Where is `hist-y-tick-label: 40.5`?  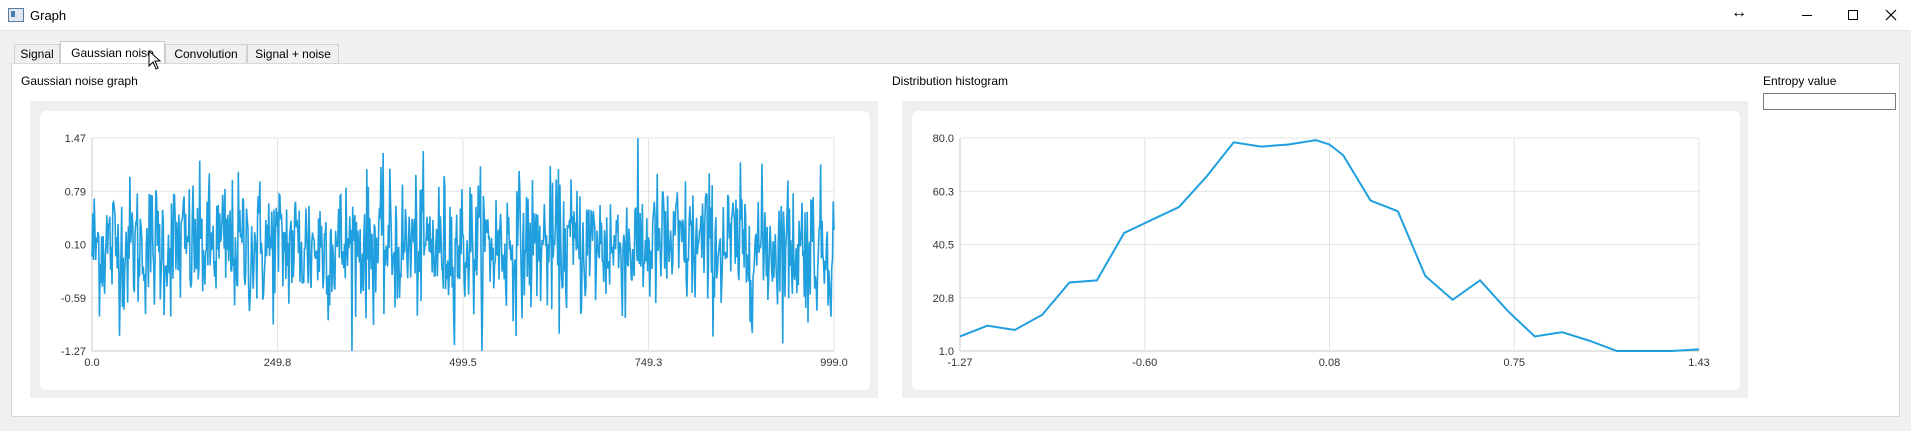
hist-y-tick-label: 40.5 is located at coordinates (943, 246).